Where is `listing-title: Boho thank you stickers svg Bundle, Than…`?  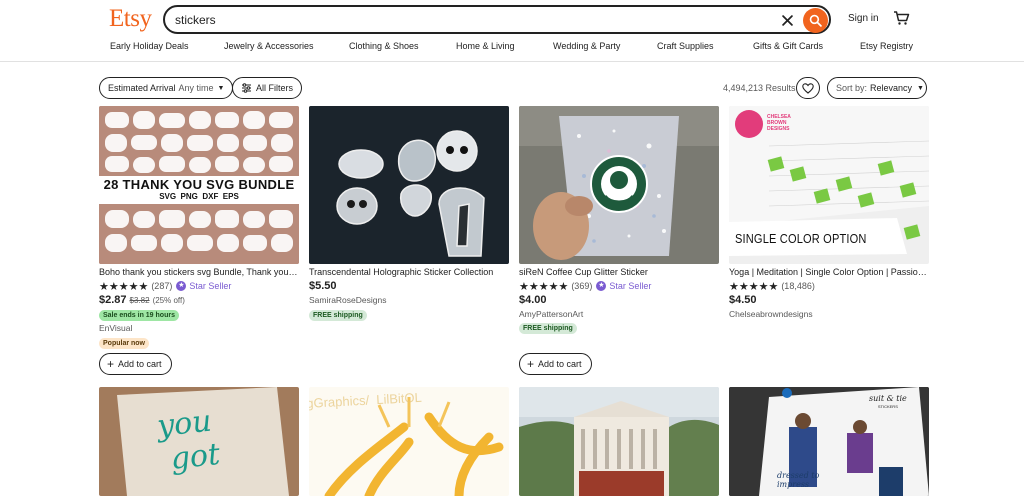
listing-title: Boho thank you stickers svg Bundle, Than… is located at coordinates (199, 272).